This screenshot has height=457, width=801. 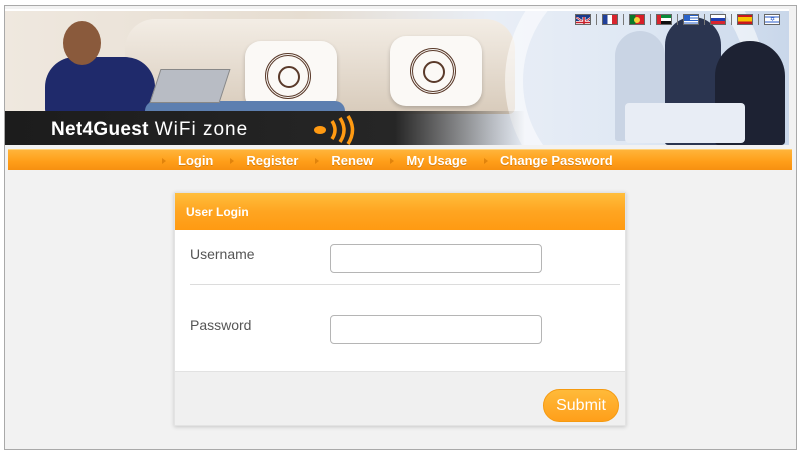 I want to click on pillow-illustration, so click(x=436, y=71).